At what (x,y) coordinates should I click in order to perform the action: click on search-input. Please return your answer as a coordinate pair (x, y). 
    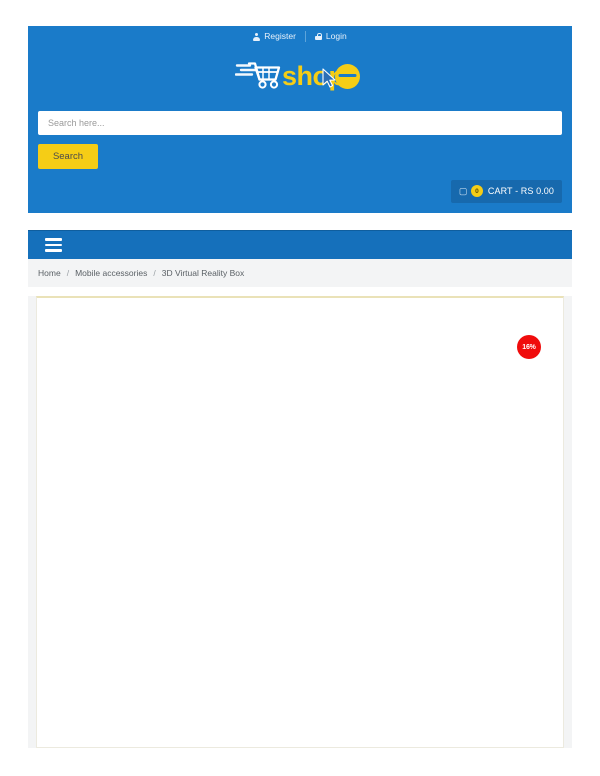
    Looking at the image, I should click on (300, 123).